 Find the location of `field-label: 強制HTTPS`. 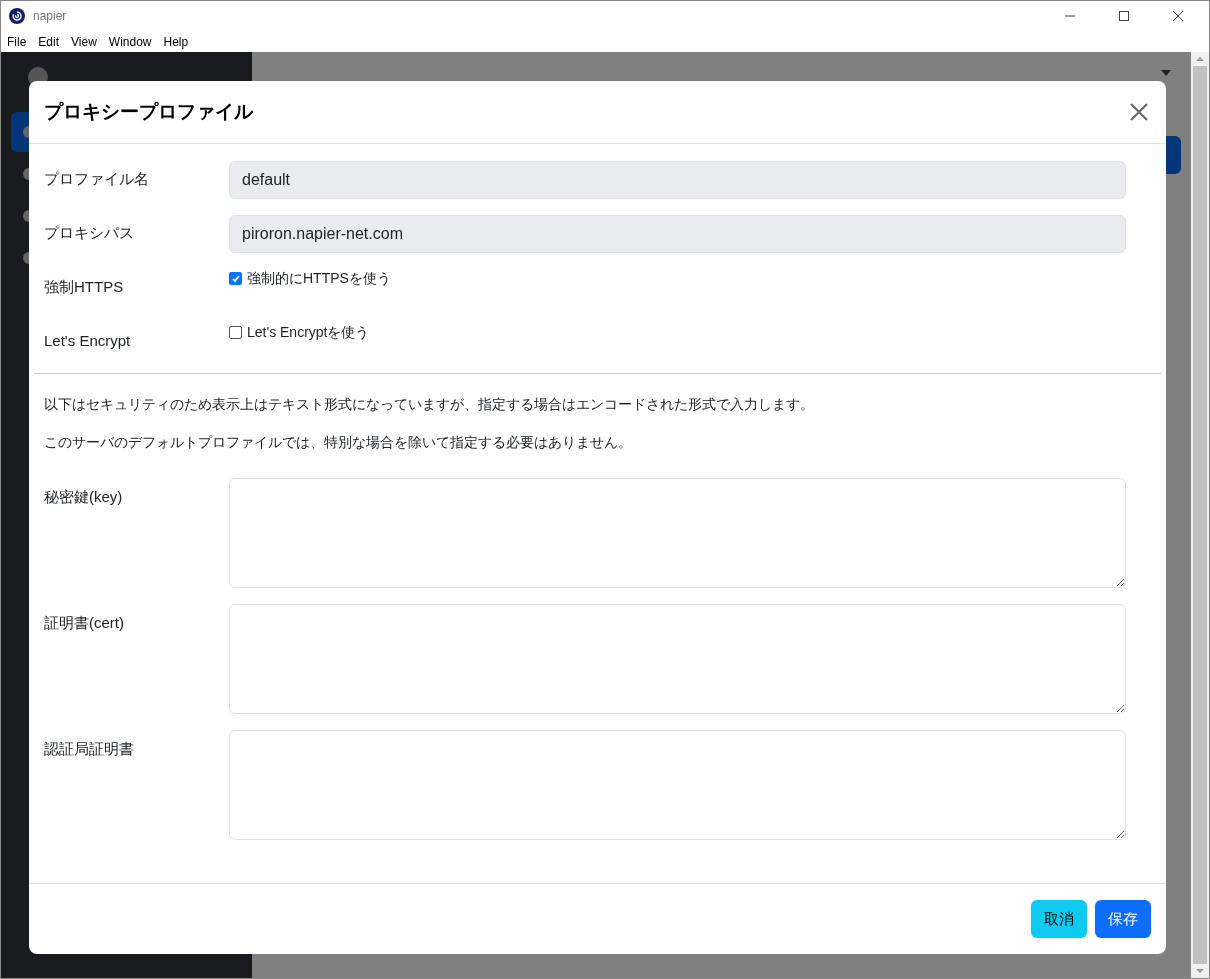

field-label: 強制HTTPS is located at coordinates (84, 287).